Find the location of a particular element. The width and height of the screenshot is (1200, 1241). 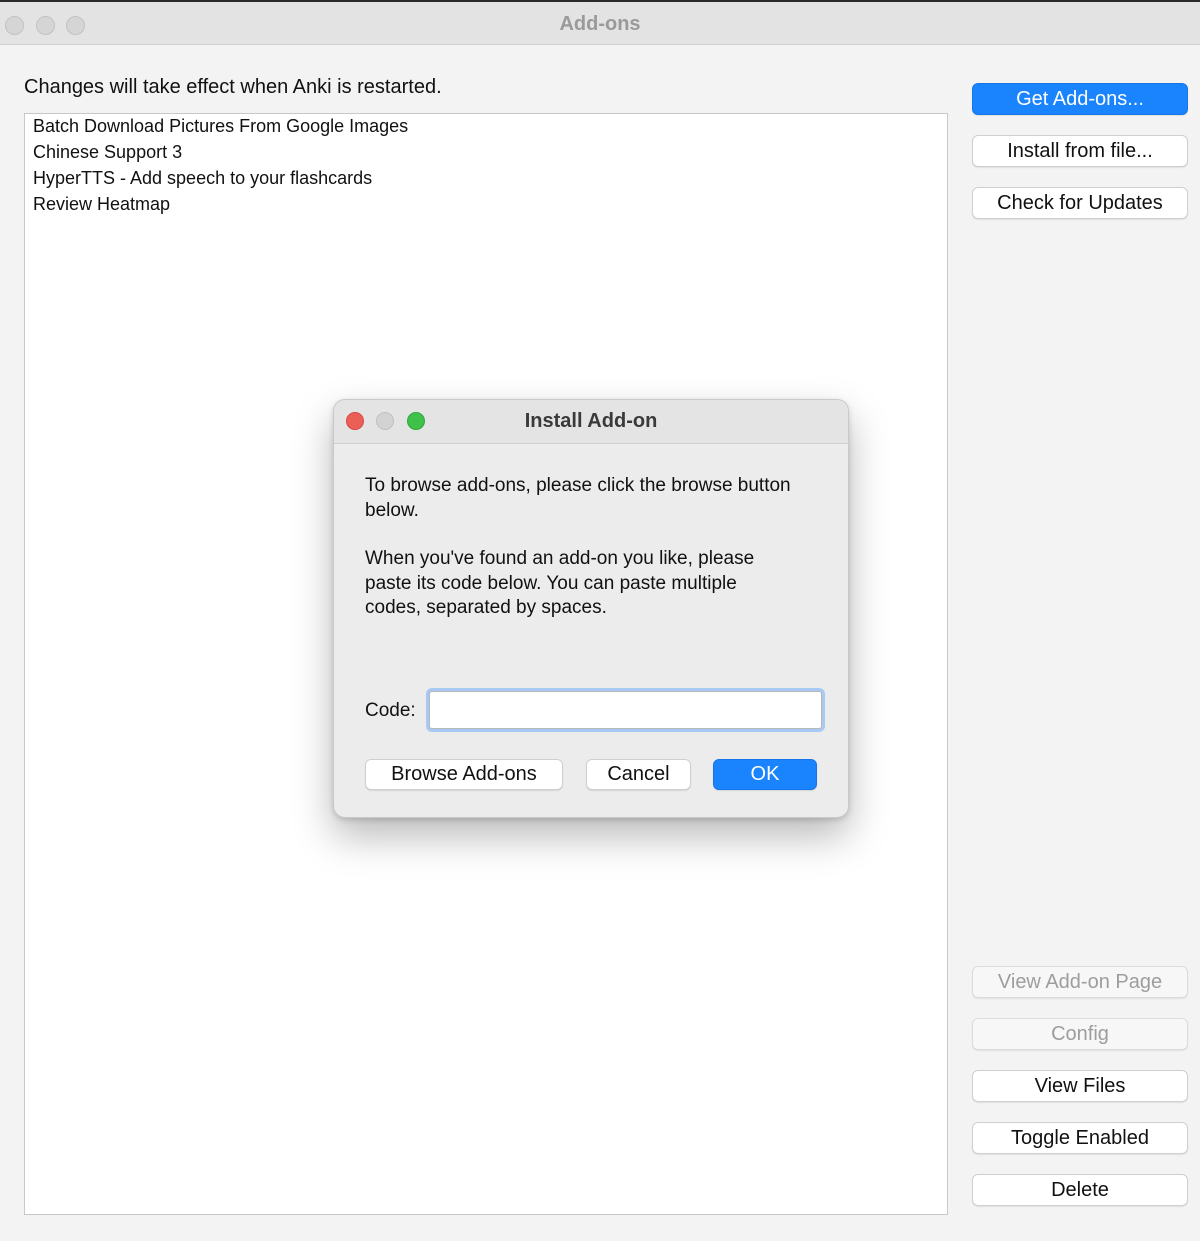

window-title: Add-ons is located at coordinates (600, 24).